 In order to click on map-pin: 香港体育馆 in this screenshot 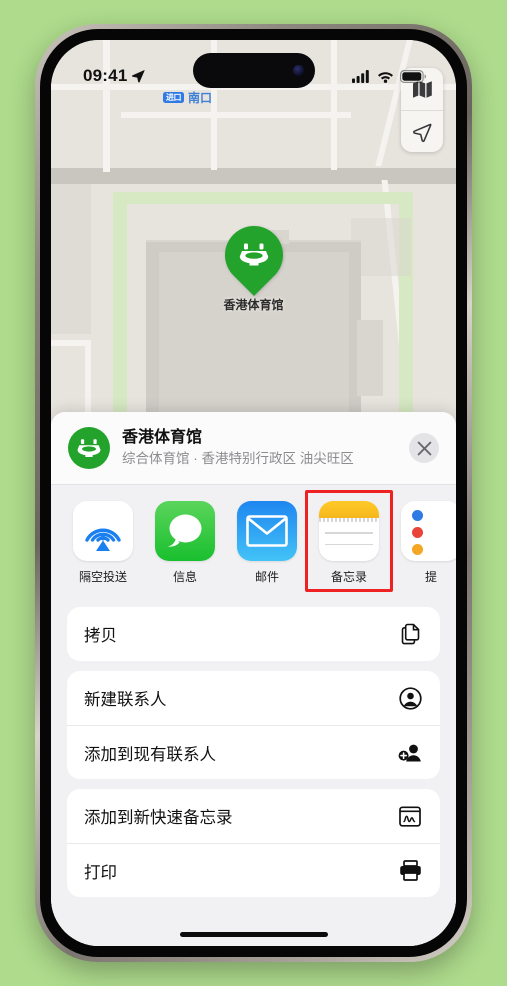, I will do `click(253, 263)`.